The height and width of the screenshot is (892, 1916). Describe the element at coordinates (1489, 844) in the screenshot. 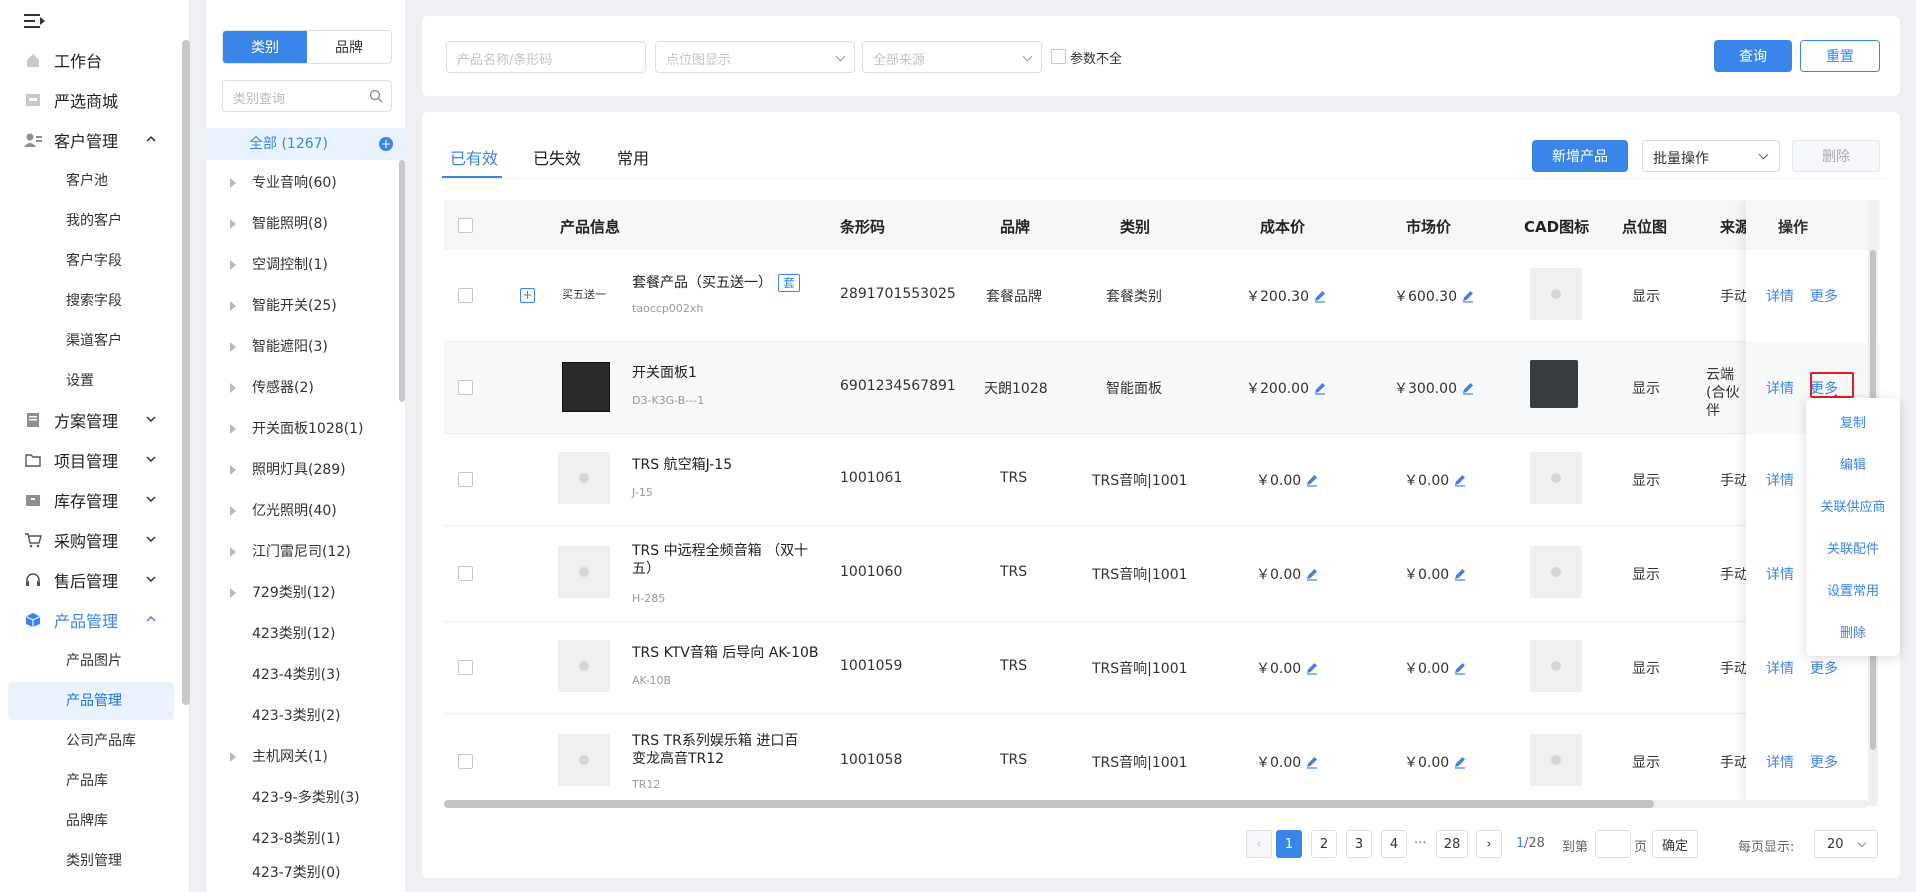

I see `next-page-button: ›` at that location.